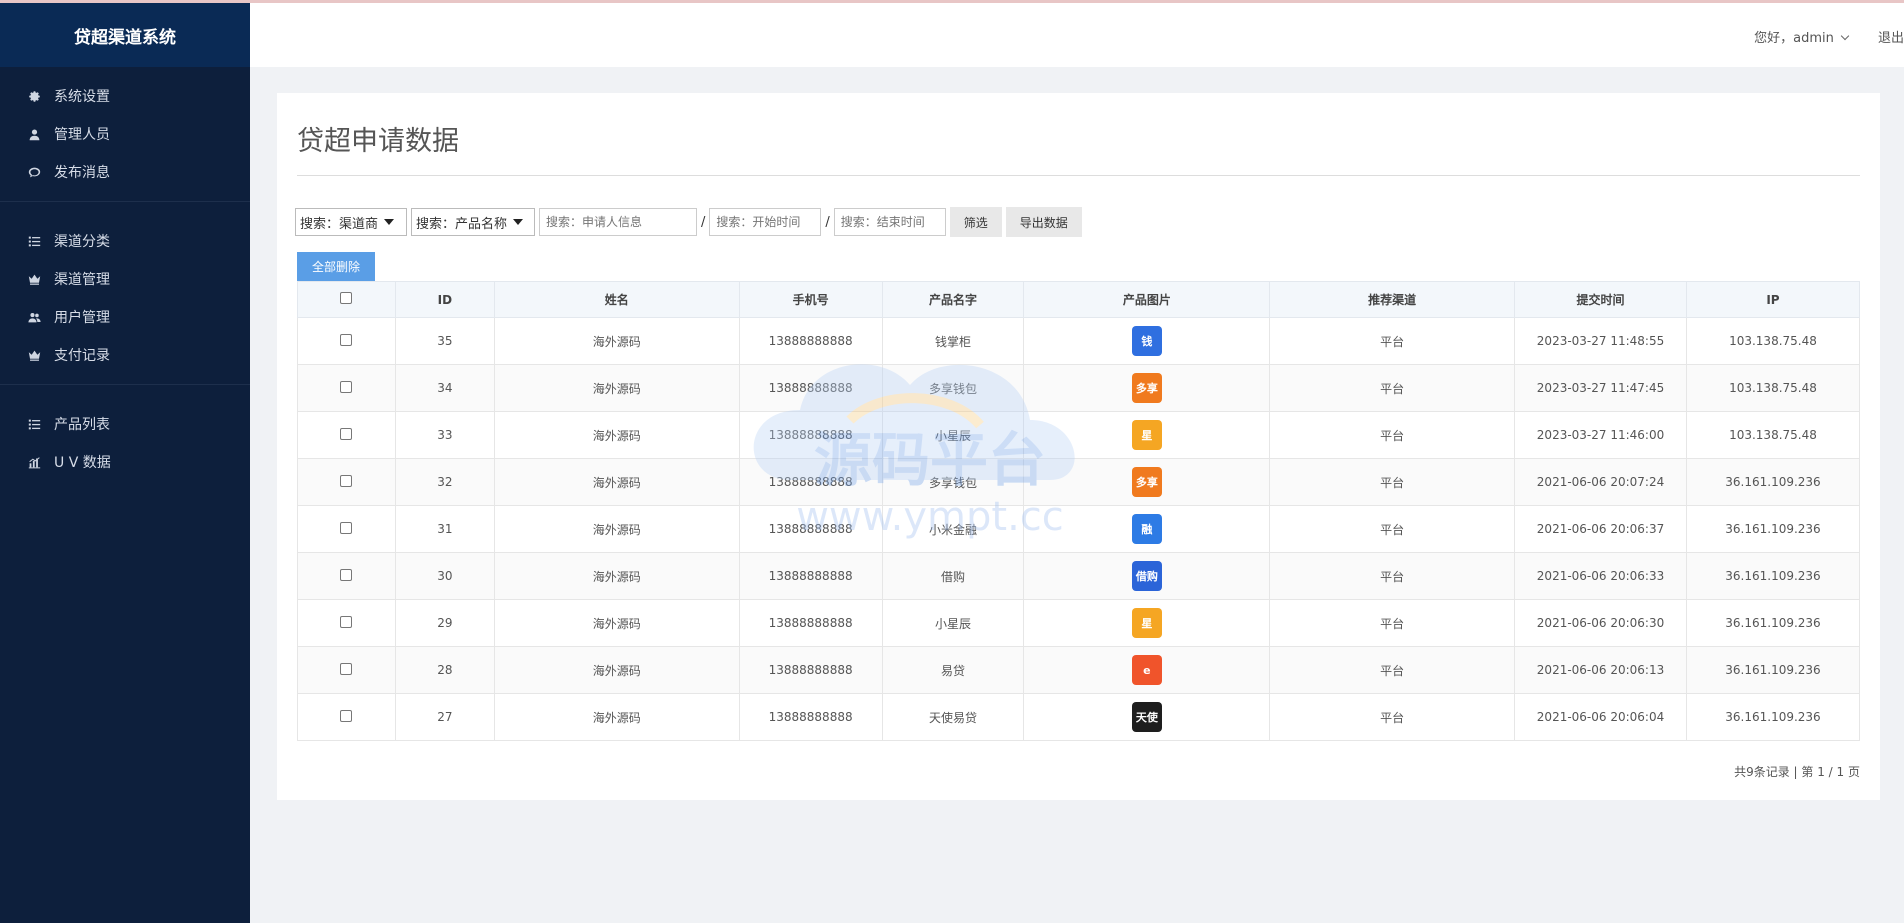  Describe the element at coordinates (1043, 222) in the screenshot. I see `export-button: 导出数据` at that location.